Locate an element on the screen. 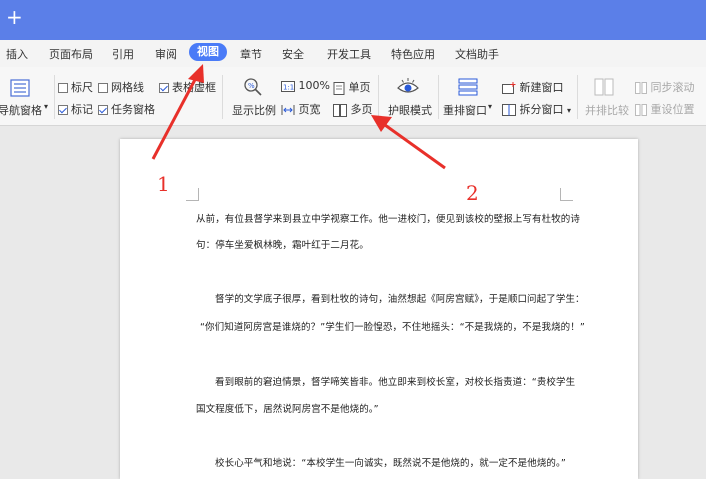 The height and width of the screenshot is (479, 706). annotation-arrows is located at coordinates (298, 117).